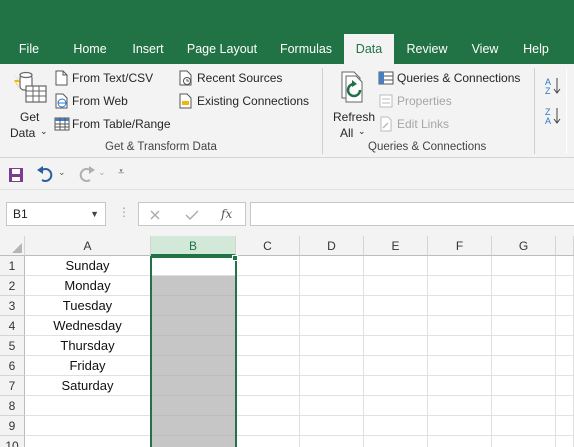 Image resolution: width=574 pixels, height=447 pixels. What do you see at coordinates (427, 49) in the screenshot?
I see `tab-review: Review` at bounding box center [427, 49].